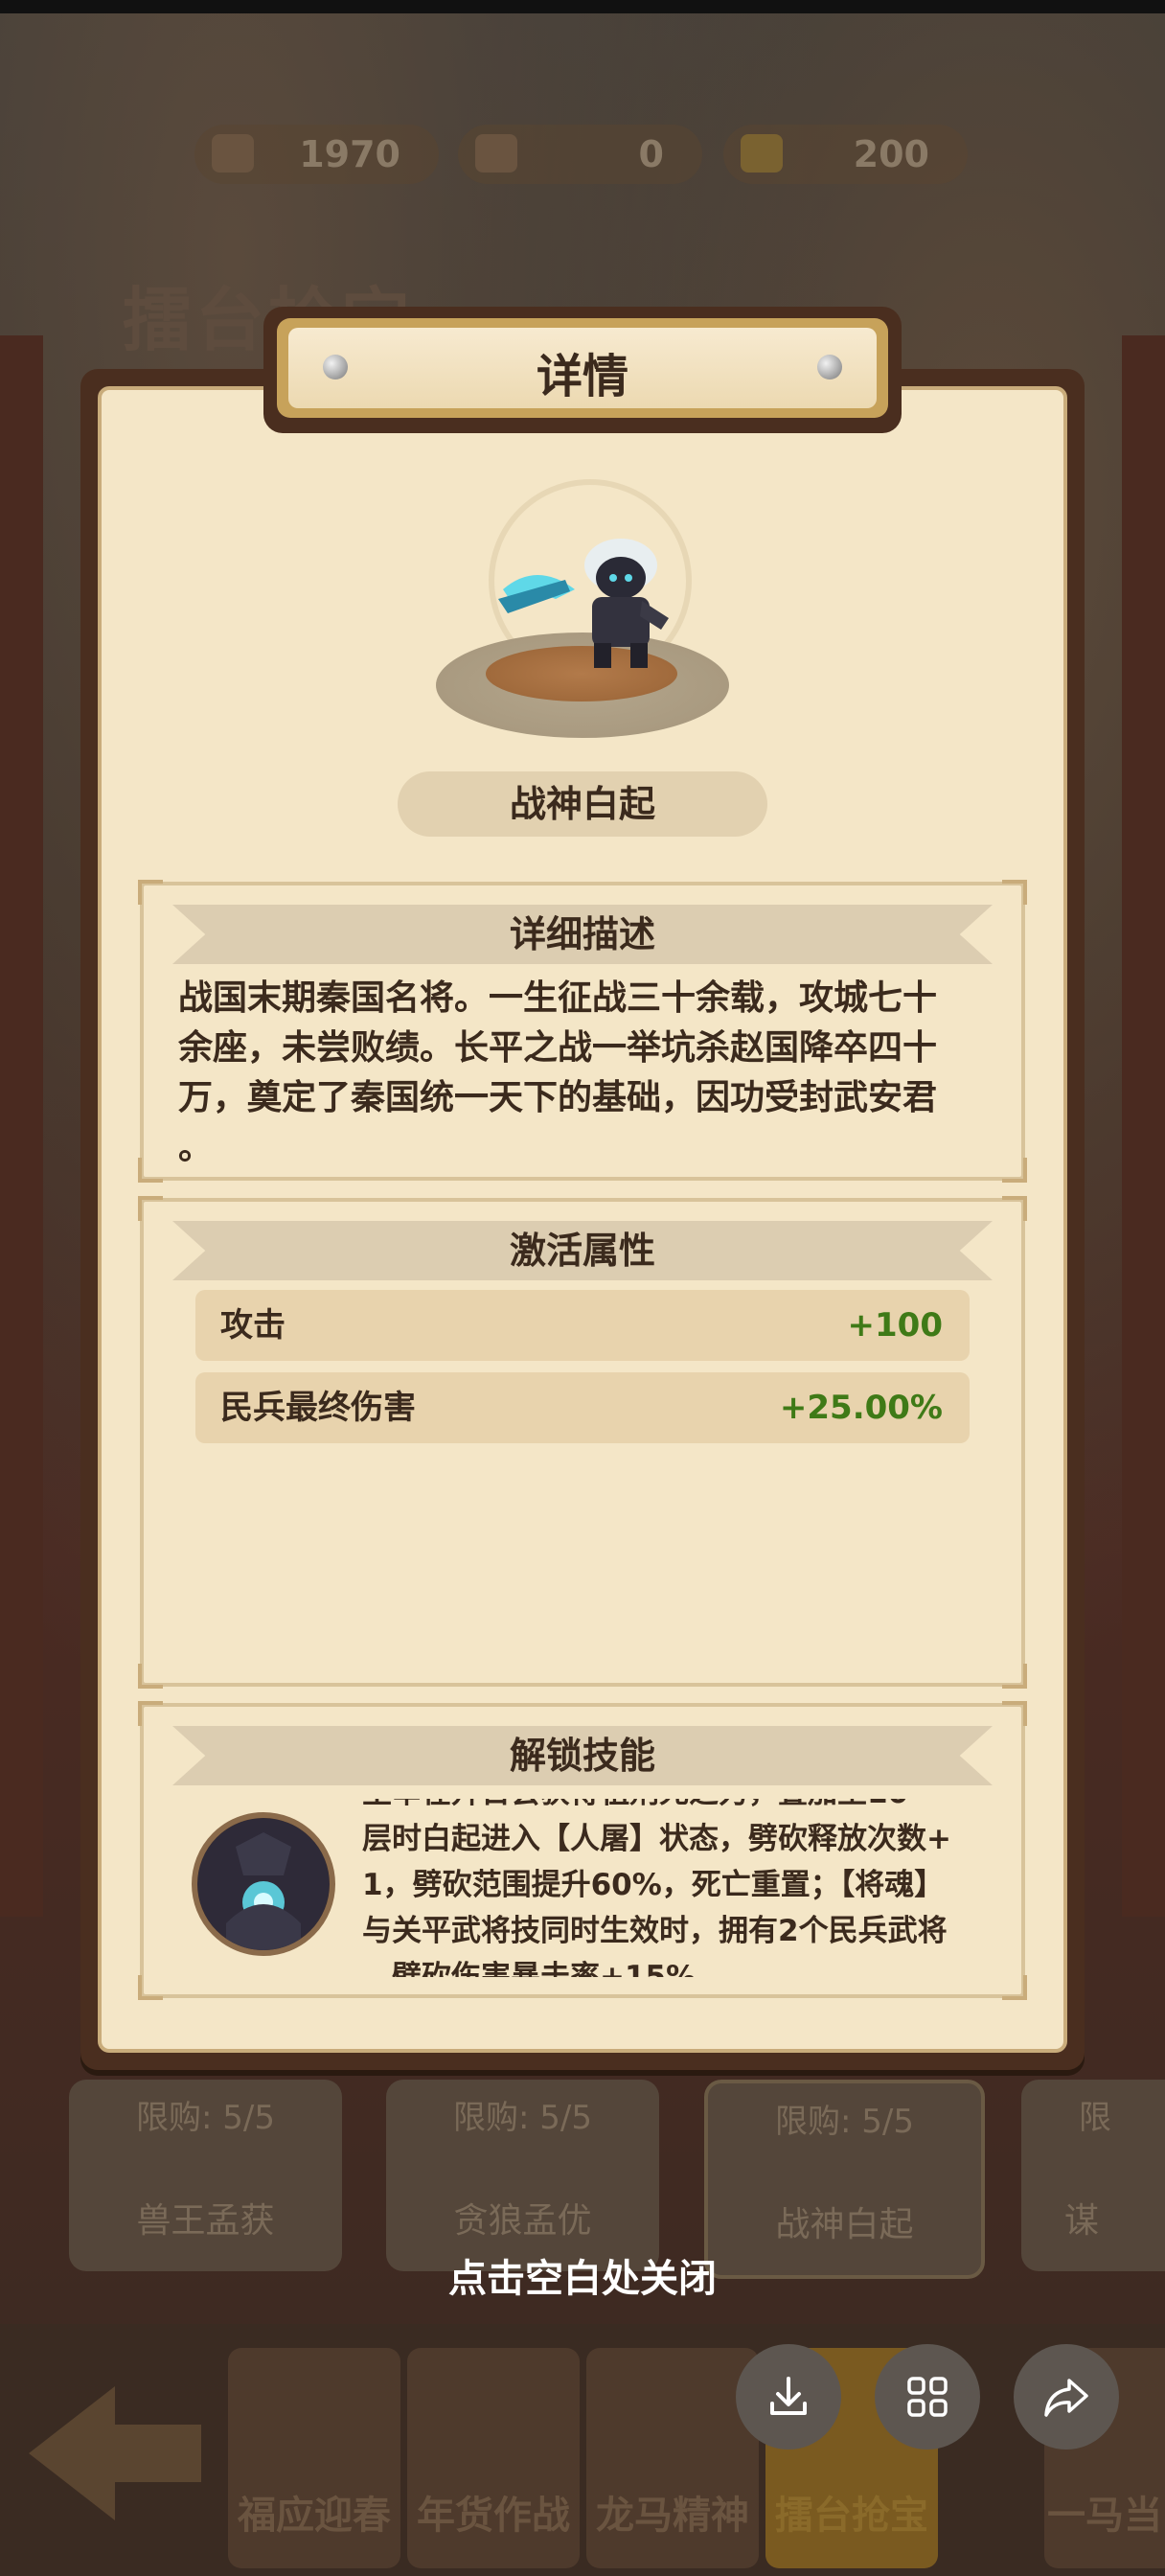 This screenshot has width=1165, height=2576. I want to click on attribute-value: +100, so click(895, 1325).